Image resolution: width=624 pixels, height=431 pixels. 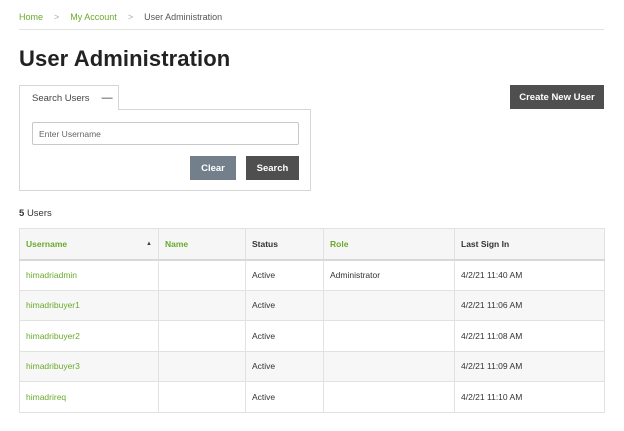 What do you see at coordinates (213, 168) in the screenshot?
I see `clear-button: Clear` at bounding box center [213, 168].